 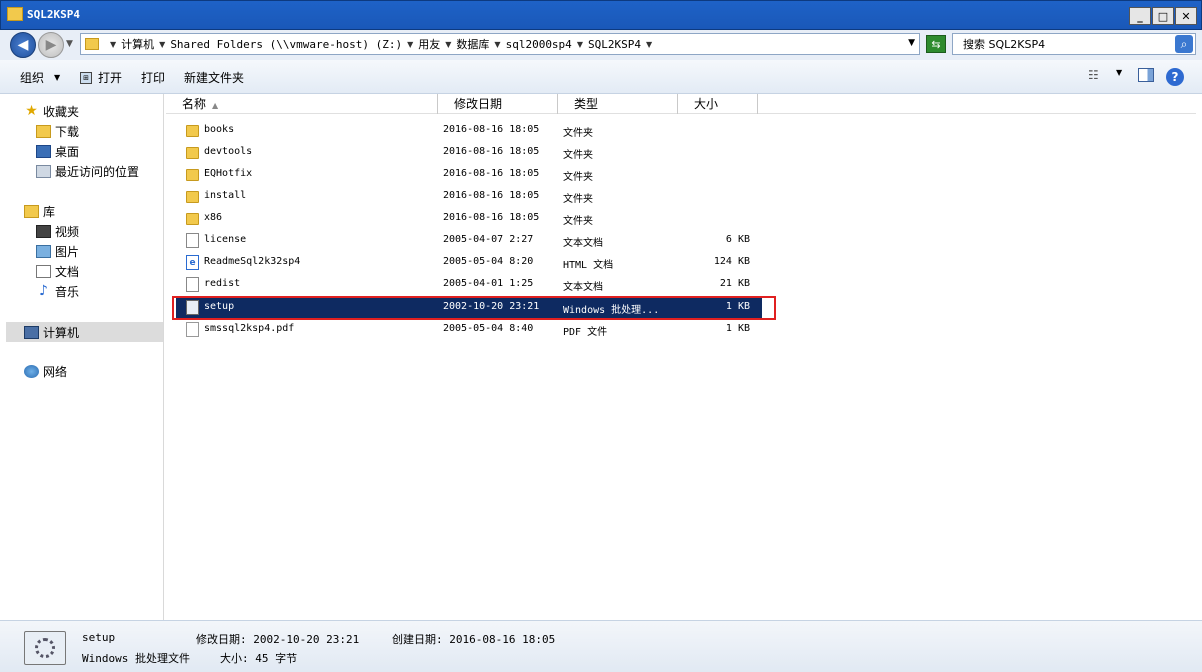 What do you see at coordinates (429, 44) in the screenshot?
I see `breadcrumb-yonyou: 用友` at bounding box center [429, 44].